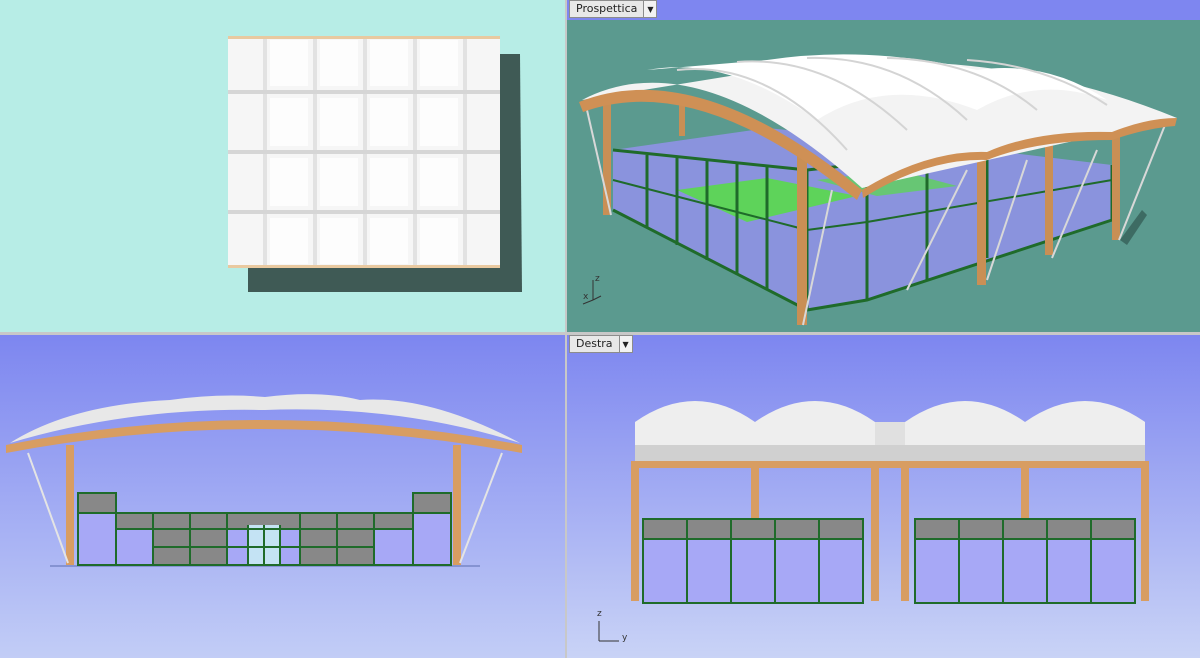 The width and height of the screenshot is (1200, 658). I want to click on viewport-label-perspective: Prospettica ▼, so click(613, 9).